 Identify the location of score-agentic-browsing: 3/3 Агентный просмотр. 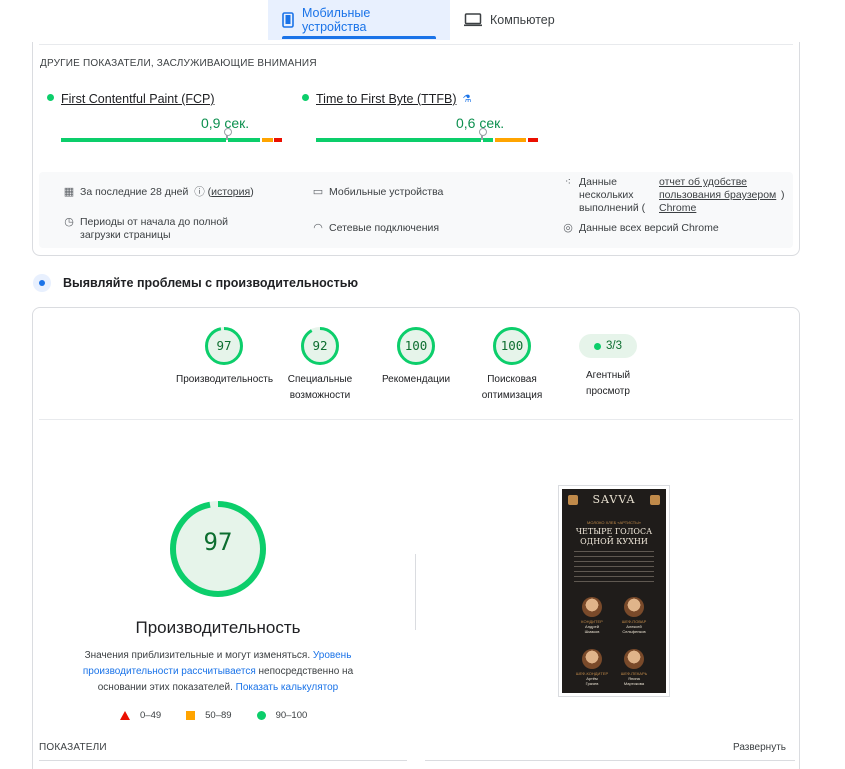
(608, 363).